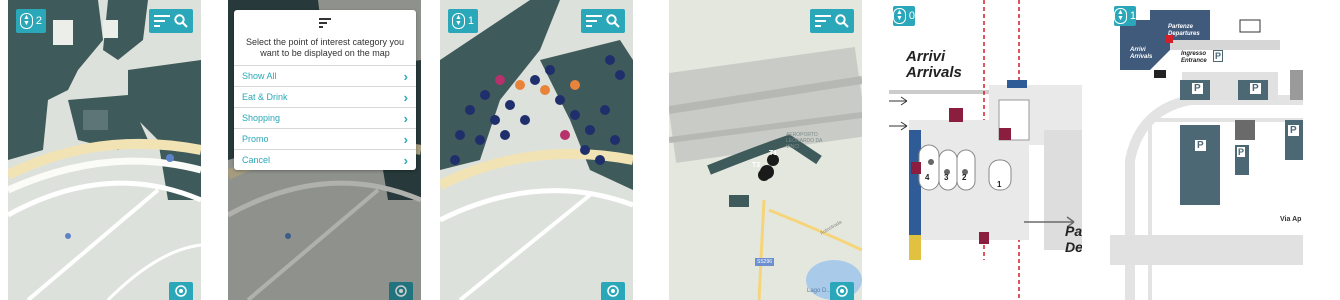 This screenshot has width=1340, height=300. I want to click on floor-selector-button: ▲ ▼ 2, so click(31, 21).